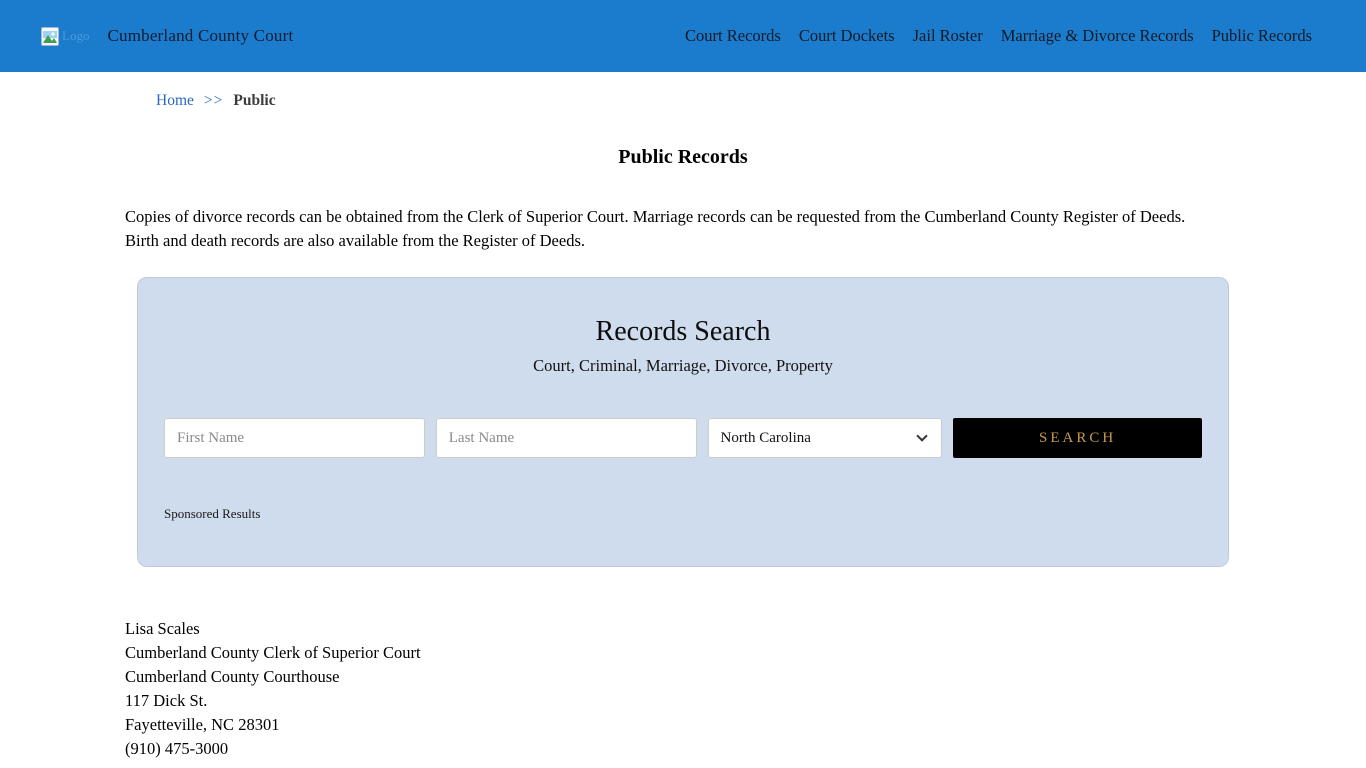 The width and height of the screenshot is (1366, 768). What do you see at coordinates (200, 35) in the screenshot?
I see `site-title: Cumberland County Court` at bounding box center [200, 35].